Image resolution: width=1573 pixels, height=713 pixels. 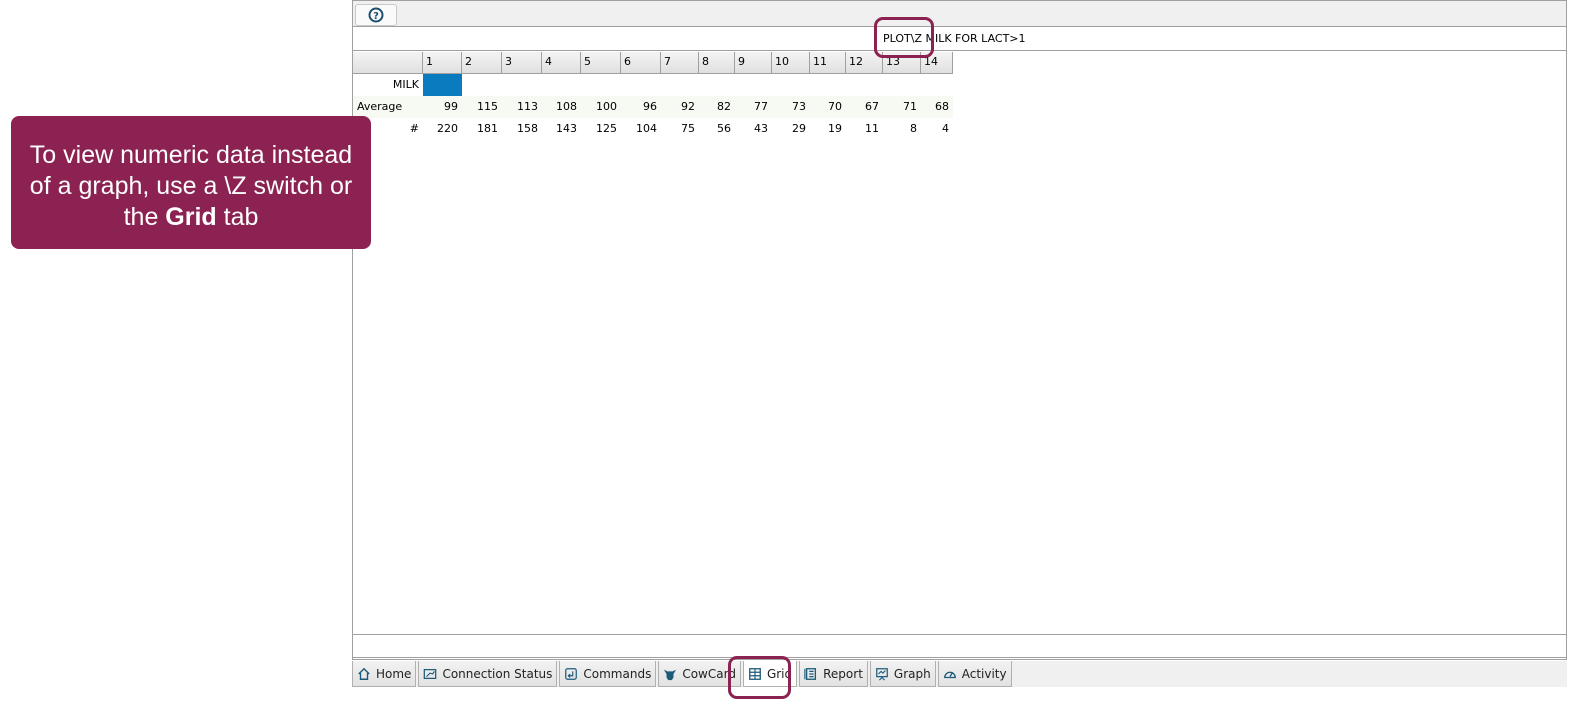 I want to click on help-icon: ?, so click(x=376, y=15).